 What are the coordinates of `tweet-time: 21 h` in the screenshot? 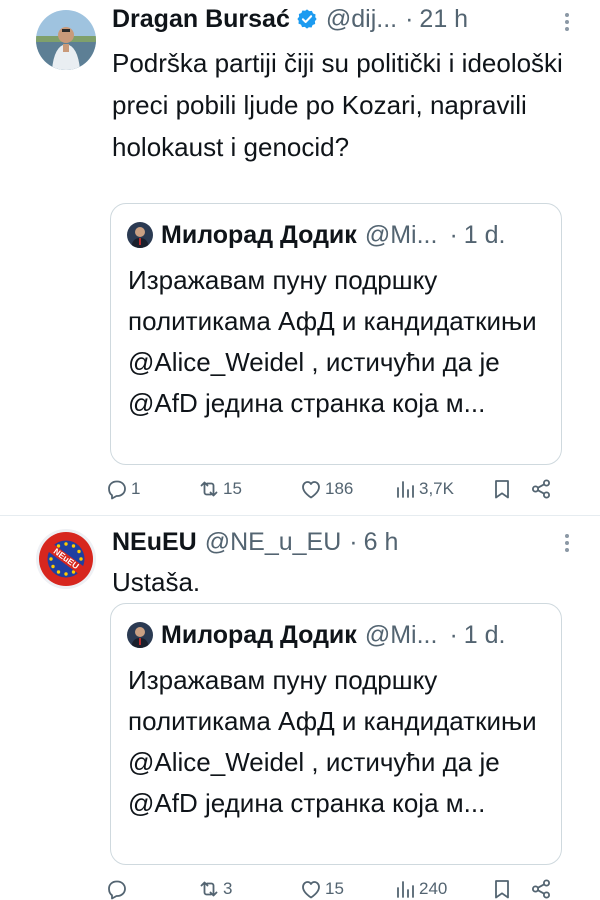 It's located at (443, 19).